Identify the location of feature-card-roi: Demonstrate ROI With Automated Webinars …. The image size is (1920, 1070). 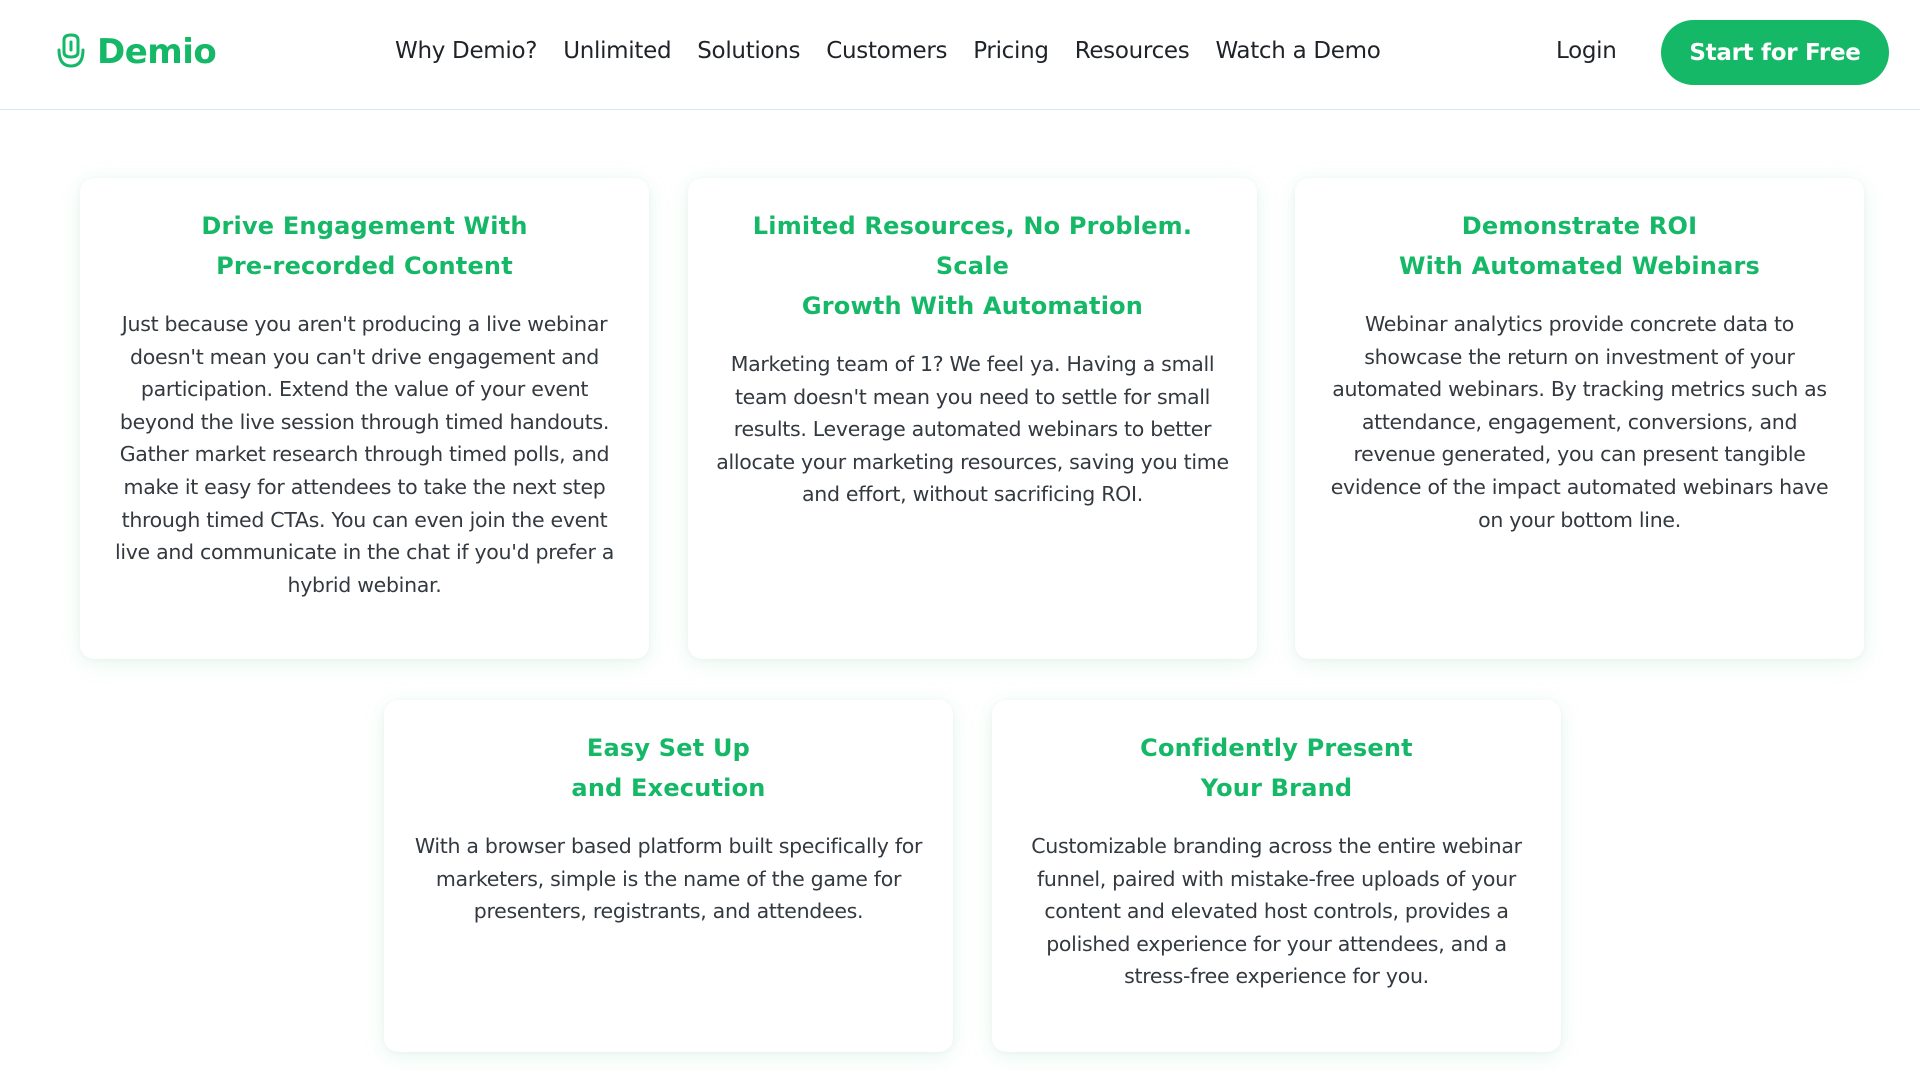
(1579, 418).